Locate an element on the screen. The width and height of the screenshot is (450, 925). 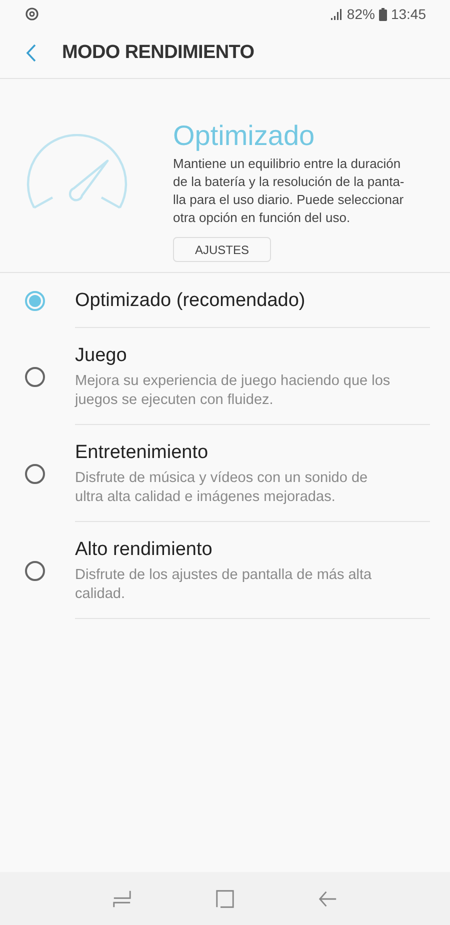
settings-button: AJUSTES is located at coordinates (222, 249).